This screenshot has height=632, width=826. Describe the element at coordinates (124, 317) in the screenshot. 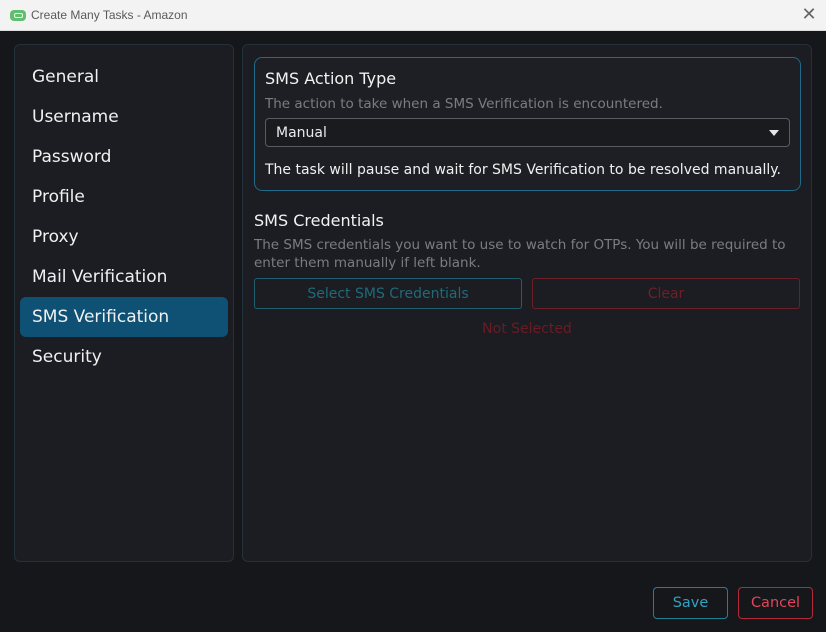

I see `sidebar-item-sms-verification: SMS Verification` at that location.